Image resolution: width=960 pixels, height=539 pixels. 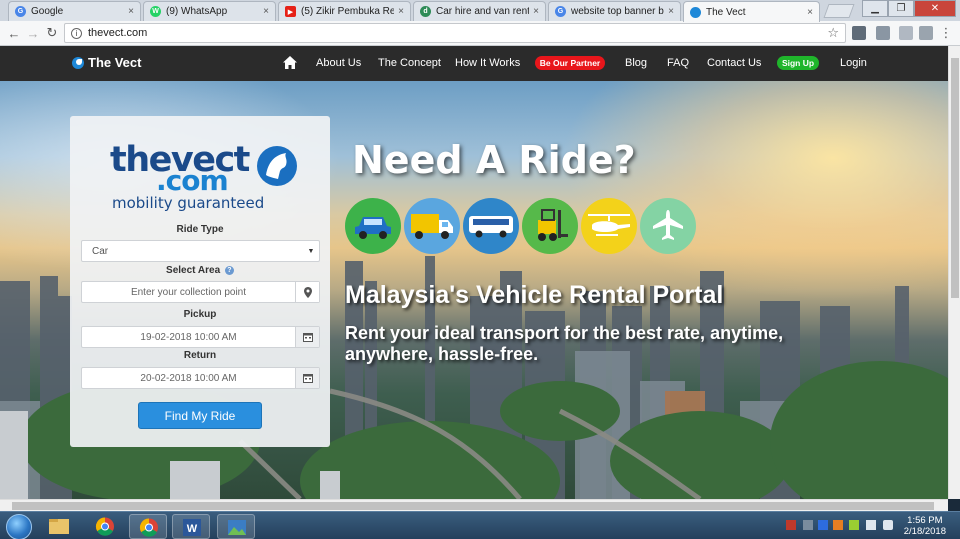 I want to click on tab-car-hire: d Car hire and van rental b ×, so click(x=479, y=11).